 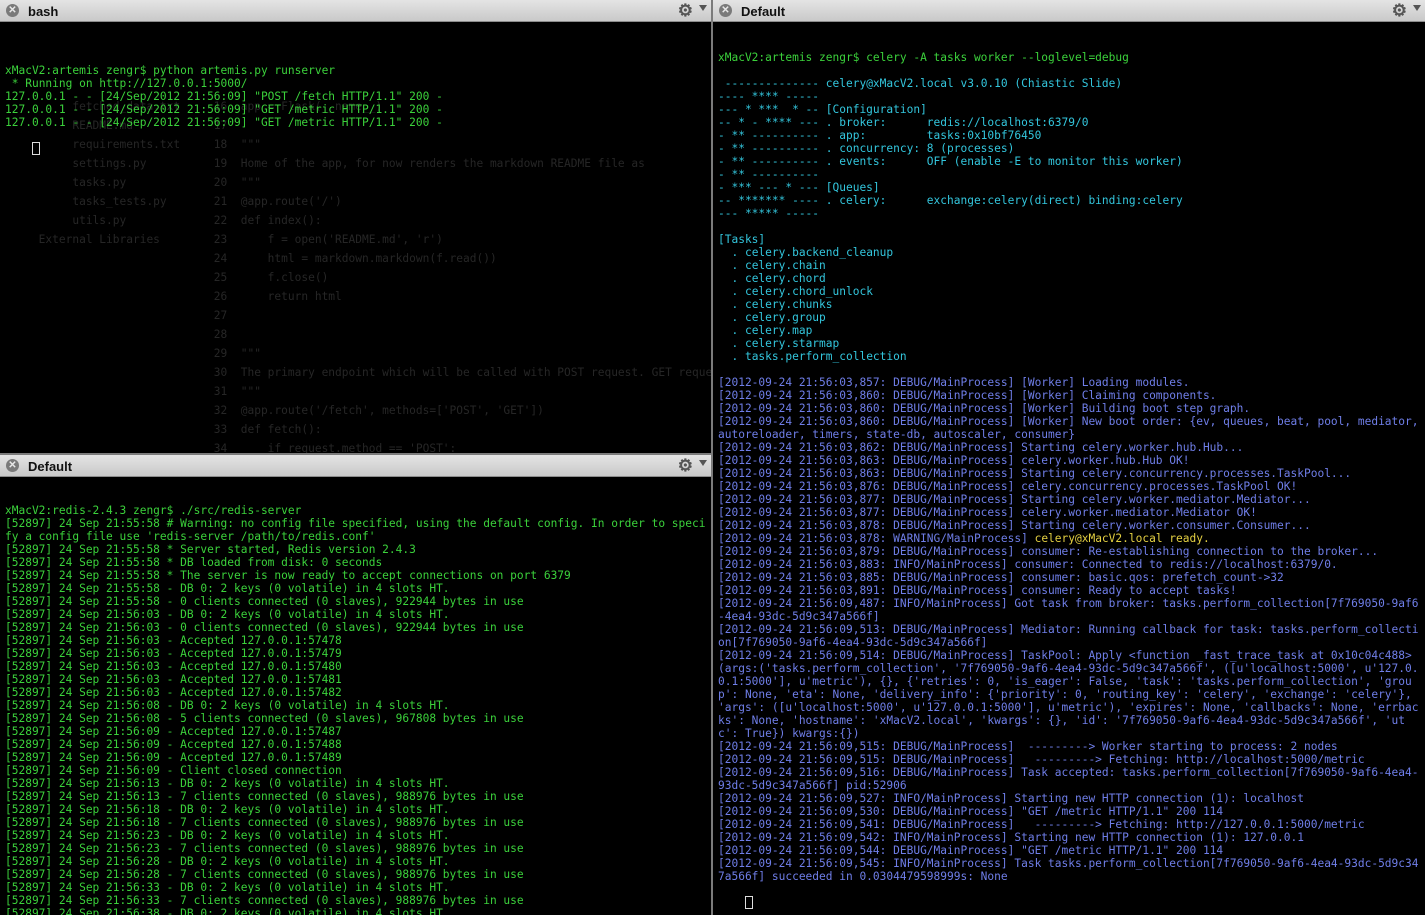 I want to click on terminal-line: . celery.backend_cleanup, so click(x=806, y=252).